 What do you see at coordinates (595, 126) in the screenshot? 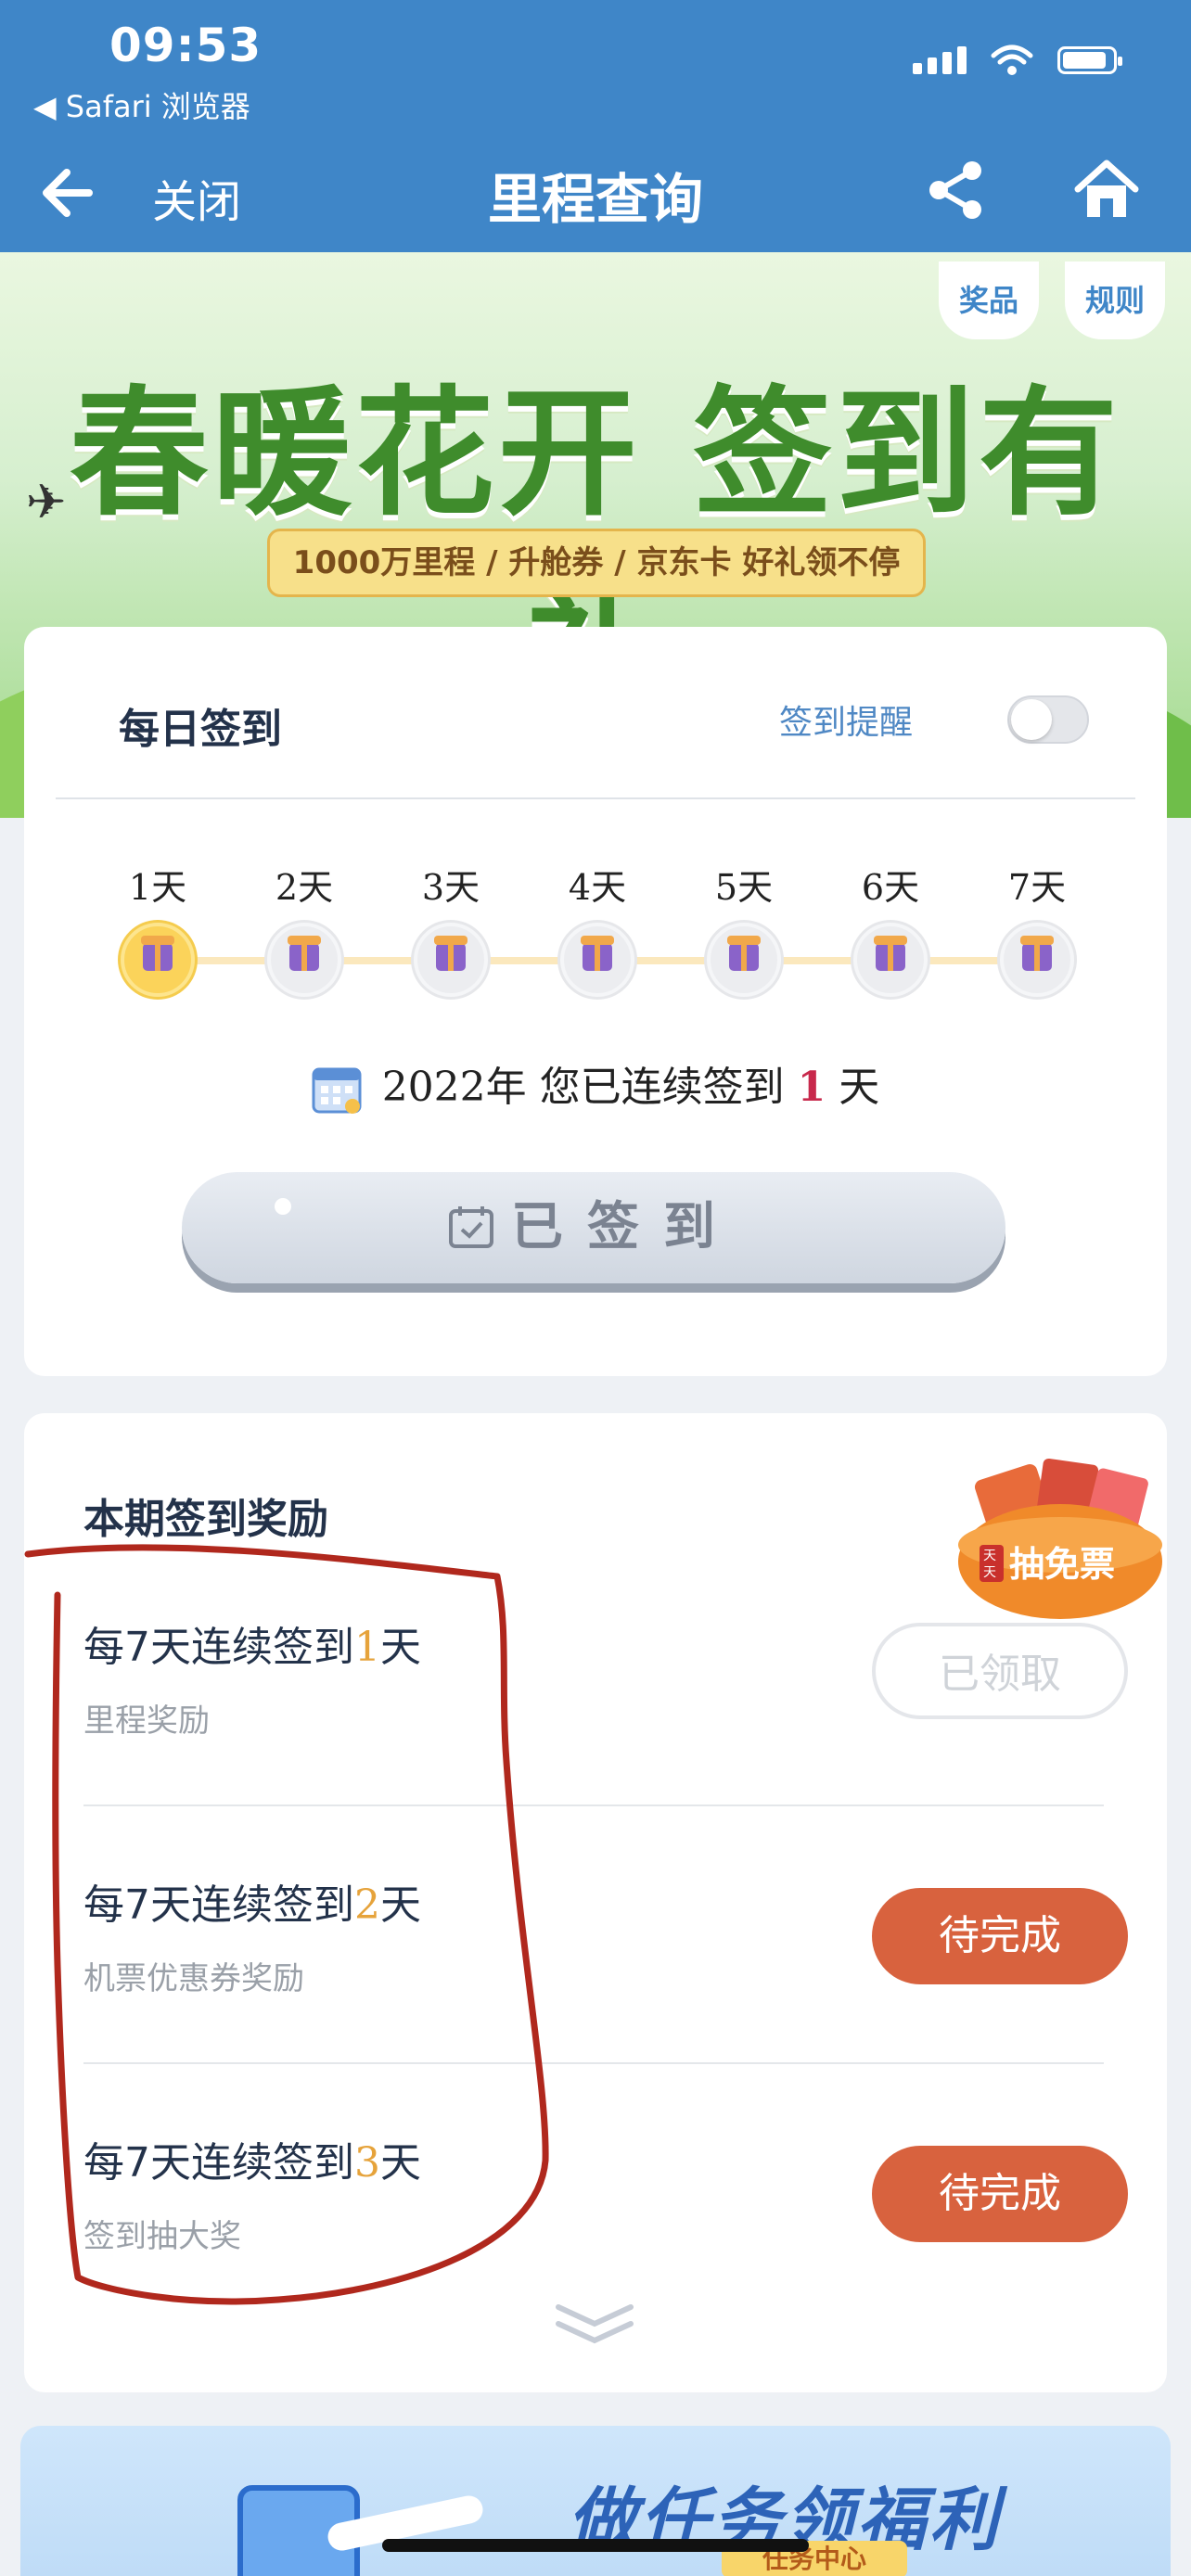
I see `top-bar: 09:53 ◀ Safari 浏览器 关闭 里程查询` at bounding box center [595, 126].